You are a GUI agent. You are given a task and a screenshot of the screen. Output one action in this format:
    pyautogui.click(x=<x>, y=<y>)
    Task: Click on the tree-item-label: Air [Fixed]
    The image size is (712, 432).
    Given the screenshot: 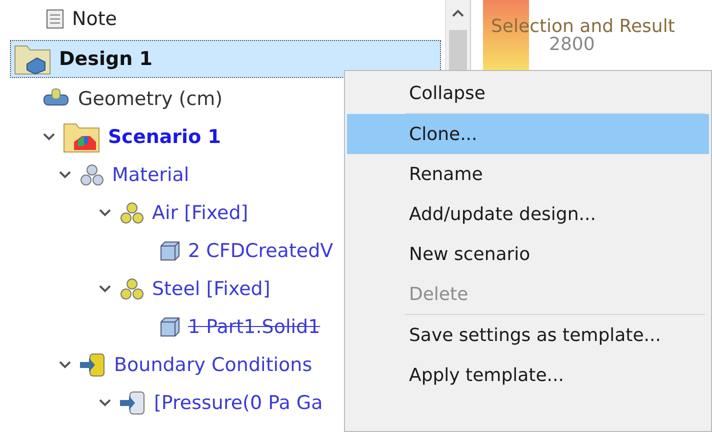 What is the action you would take?
    pyautogui.click(x=200, y=213)
    